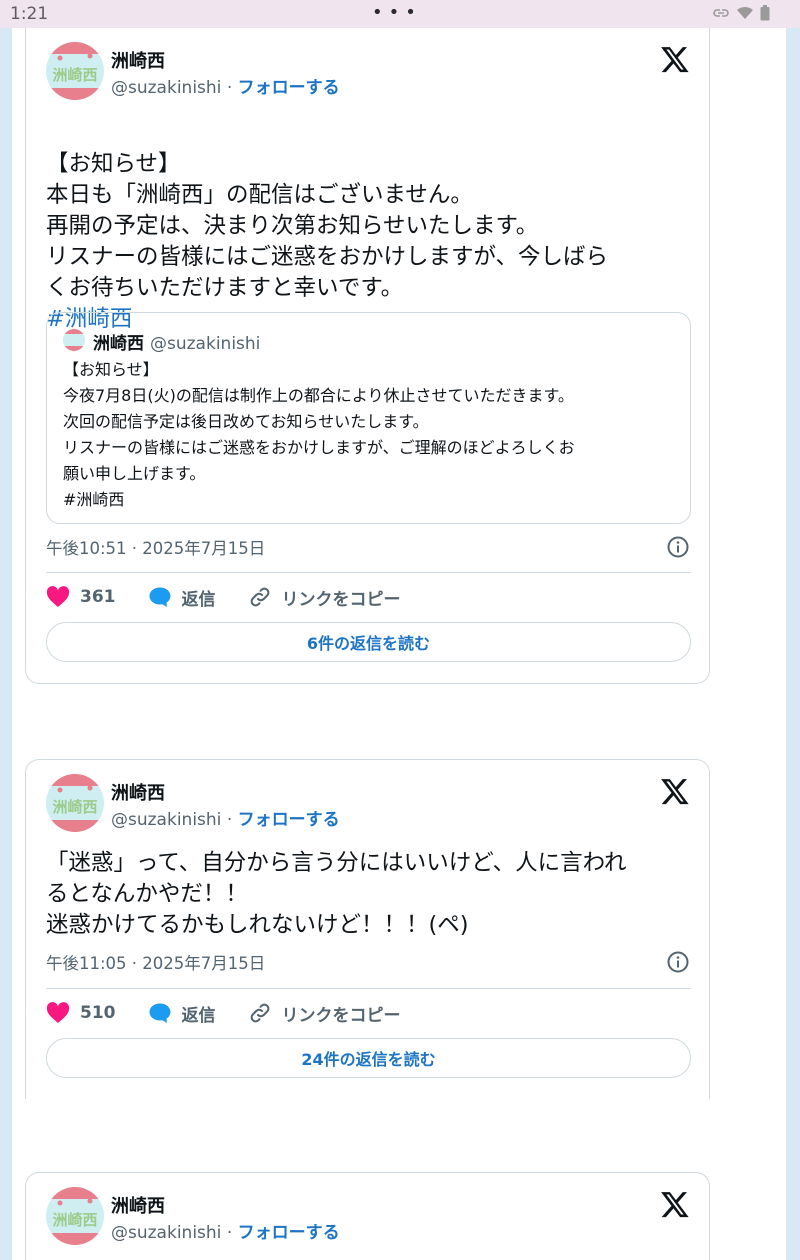 The image size is (800, 1260). What do you see at coordinates (155, 547) in the screenshot?
I see `timestamp: 午後10:51 · 2025年7月15日` at bounding box center [155, 547].